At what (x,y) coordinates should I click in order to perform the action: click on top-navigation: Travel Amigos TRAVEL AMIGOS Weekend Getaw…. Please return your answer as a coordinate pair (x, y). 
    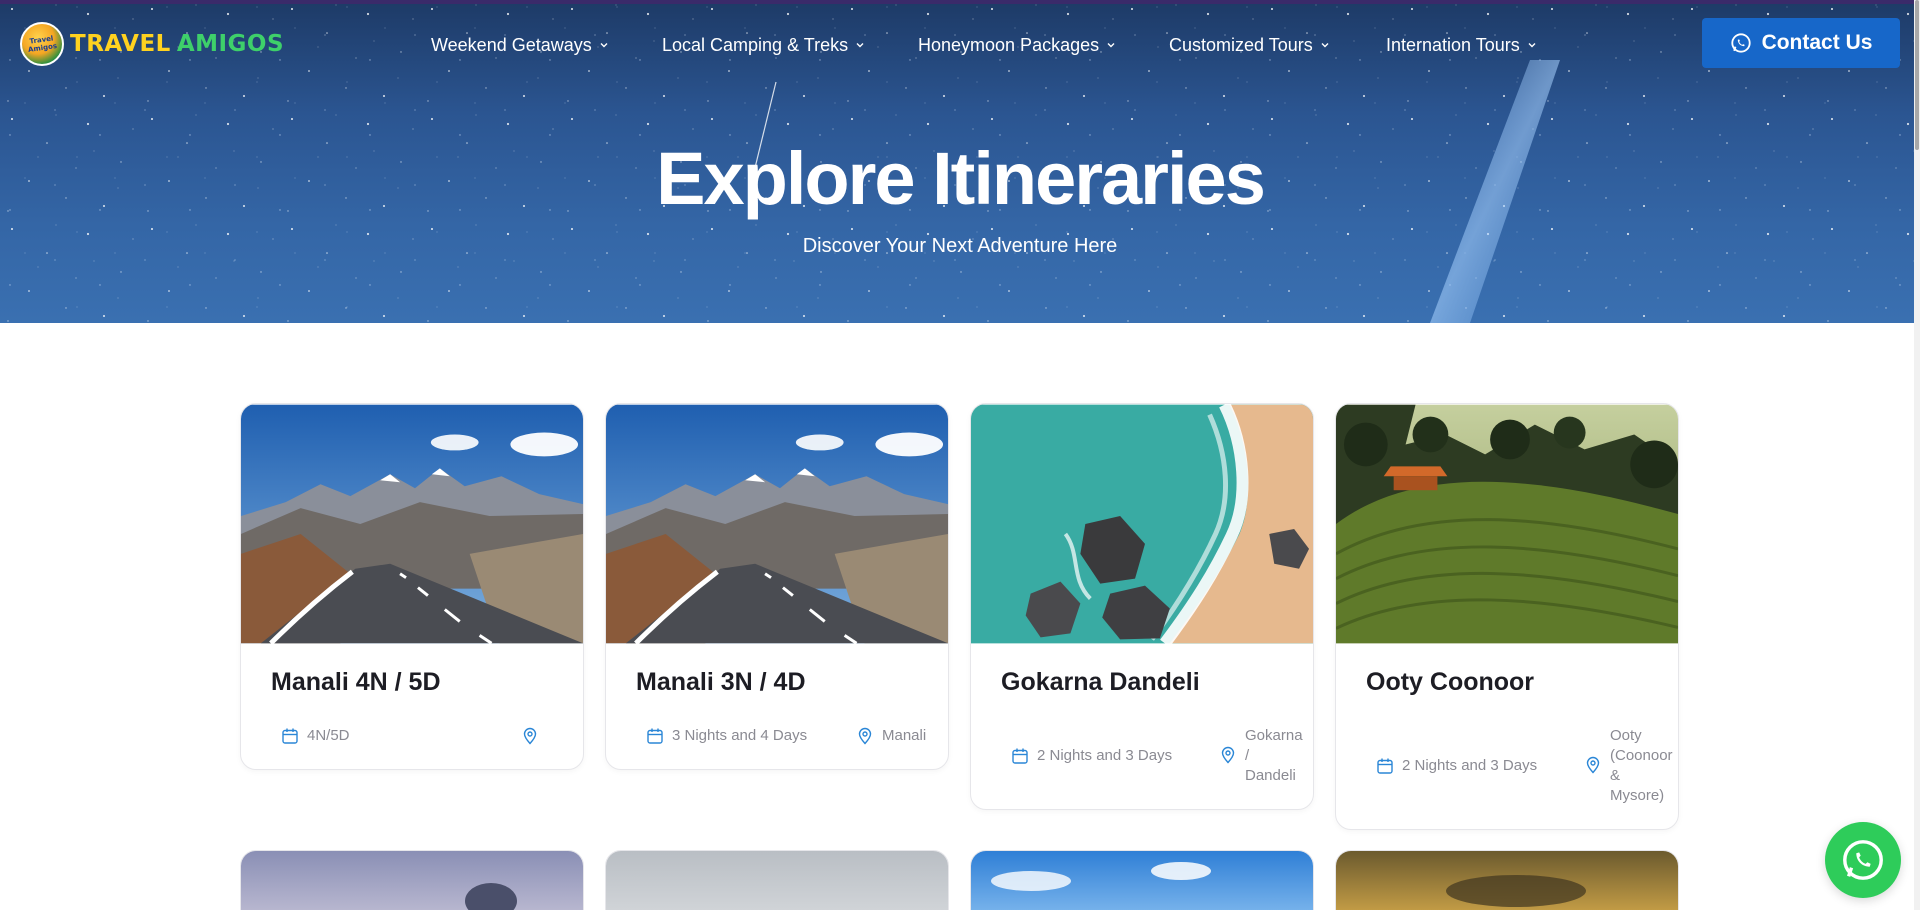
    Looking at the image, I should click on (960, 44).